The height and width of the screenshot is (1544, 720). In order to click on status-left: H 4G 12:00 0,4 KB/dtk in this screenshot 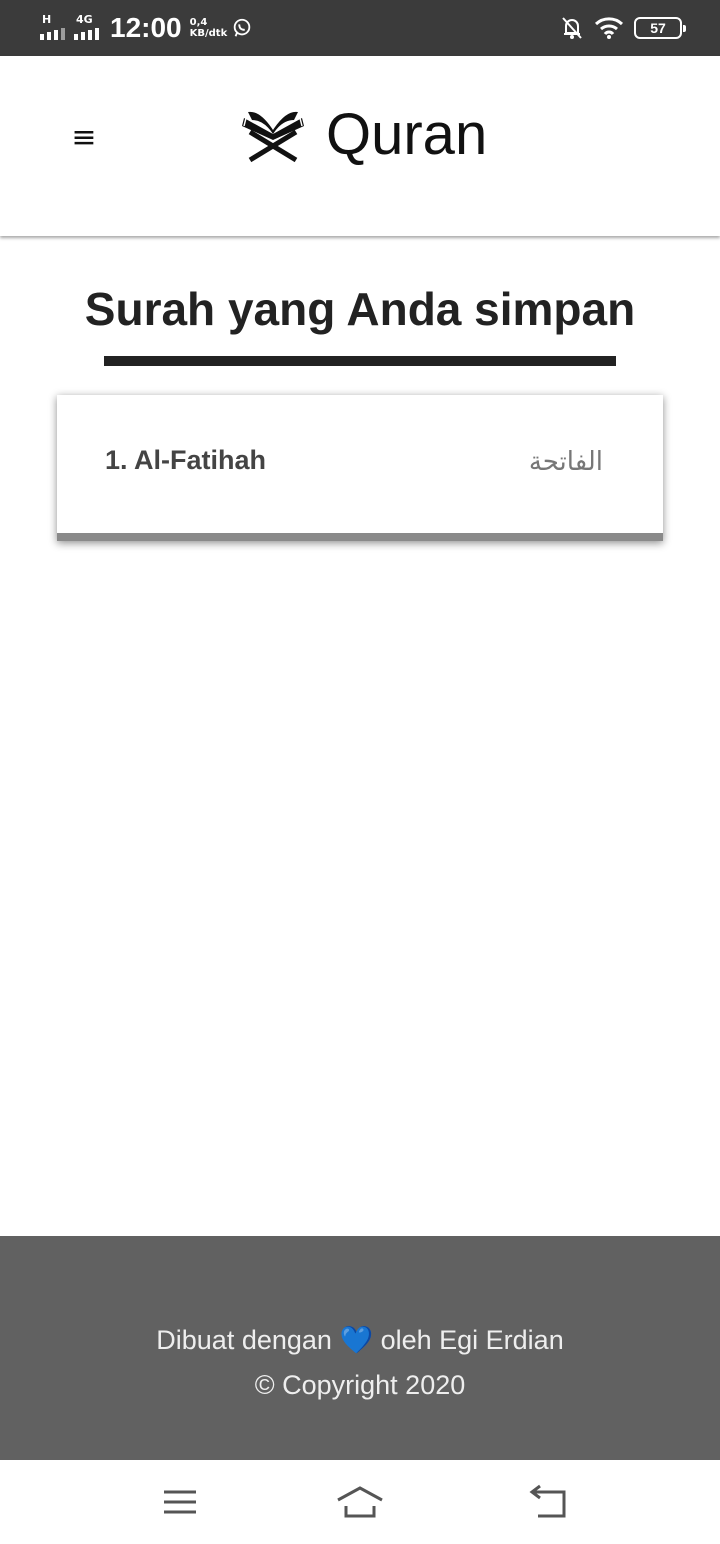, I will do `click(145, 28)`.